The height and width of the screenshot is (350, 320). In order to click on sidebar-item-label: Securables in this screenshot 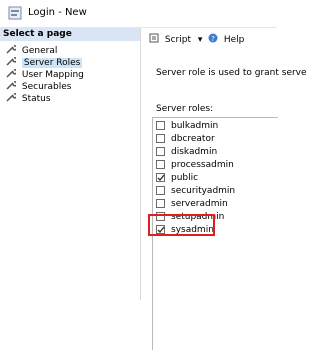, I will do `click(46, 87)`.